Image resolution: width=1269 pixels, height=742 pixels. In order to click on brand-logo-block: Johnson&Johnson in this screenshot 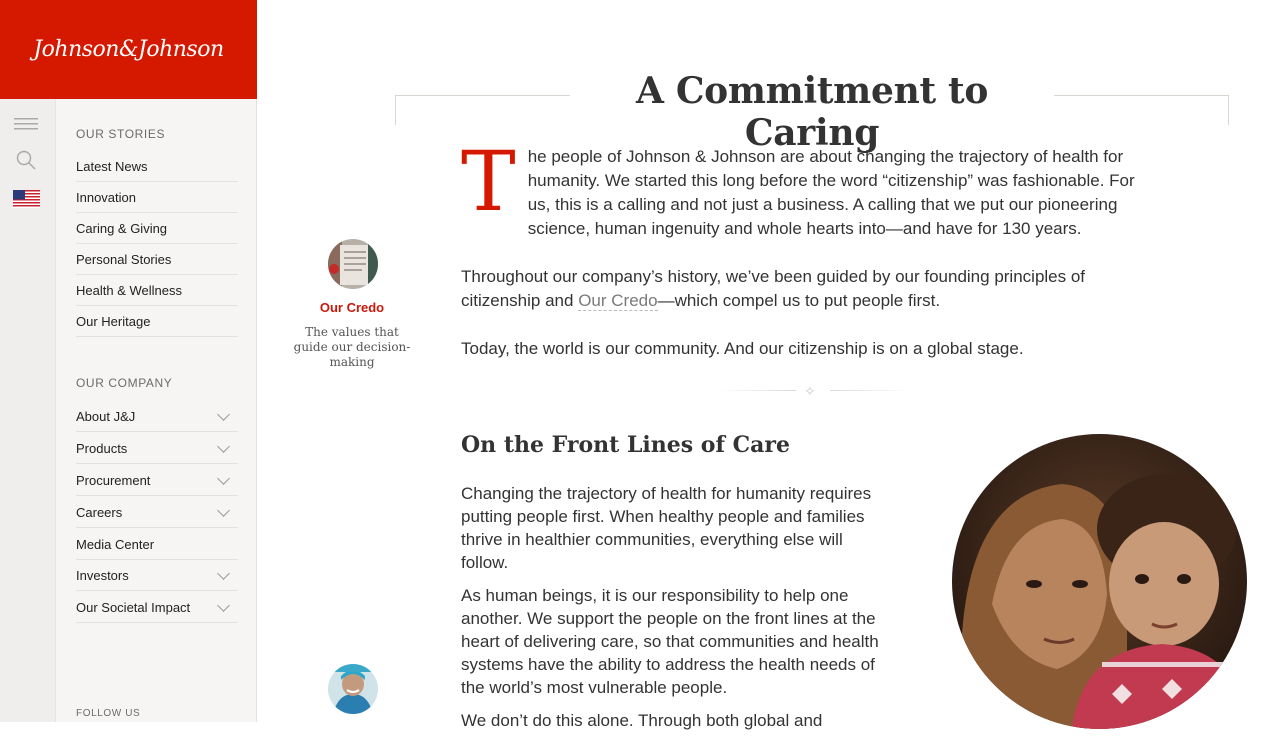, I will do `click(128, 49)`.